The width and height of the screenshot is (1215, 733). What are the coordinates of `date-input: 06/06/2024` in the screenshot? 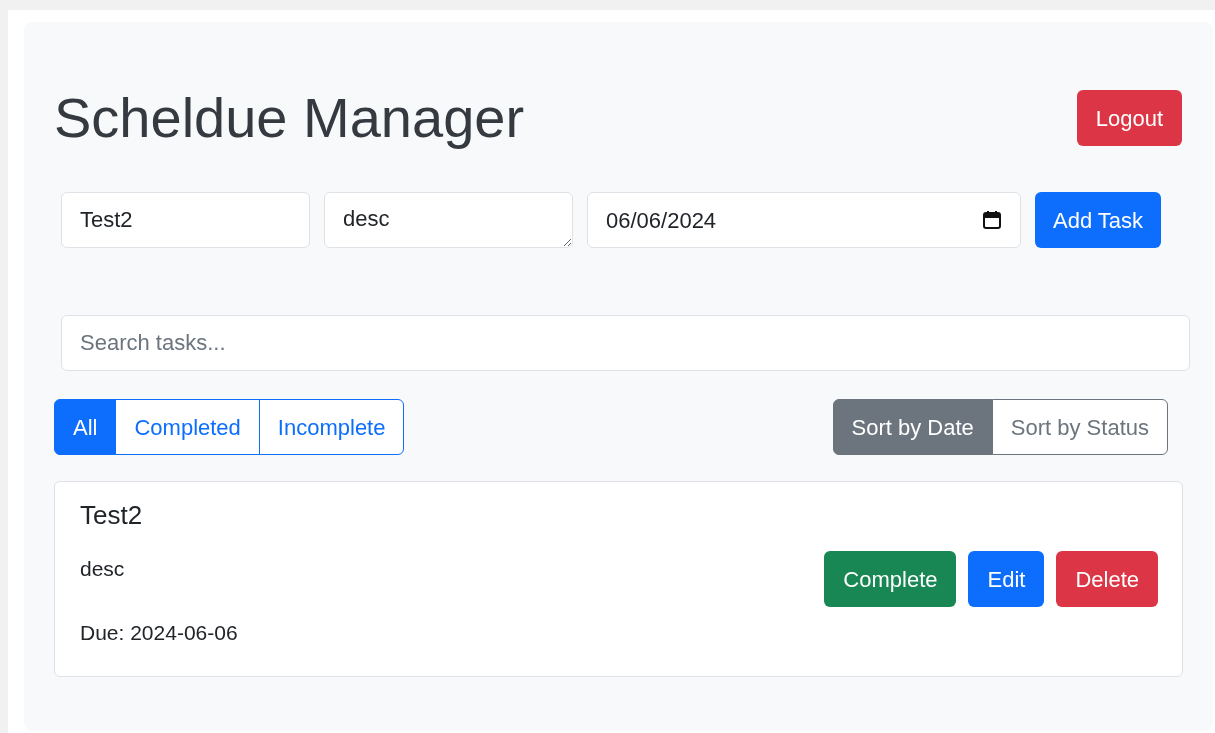 It's located at (804, 220).